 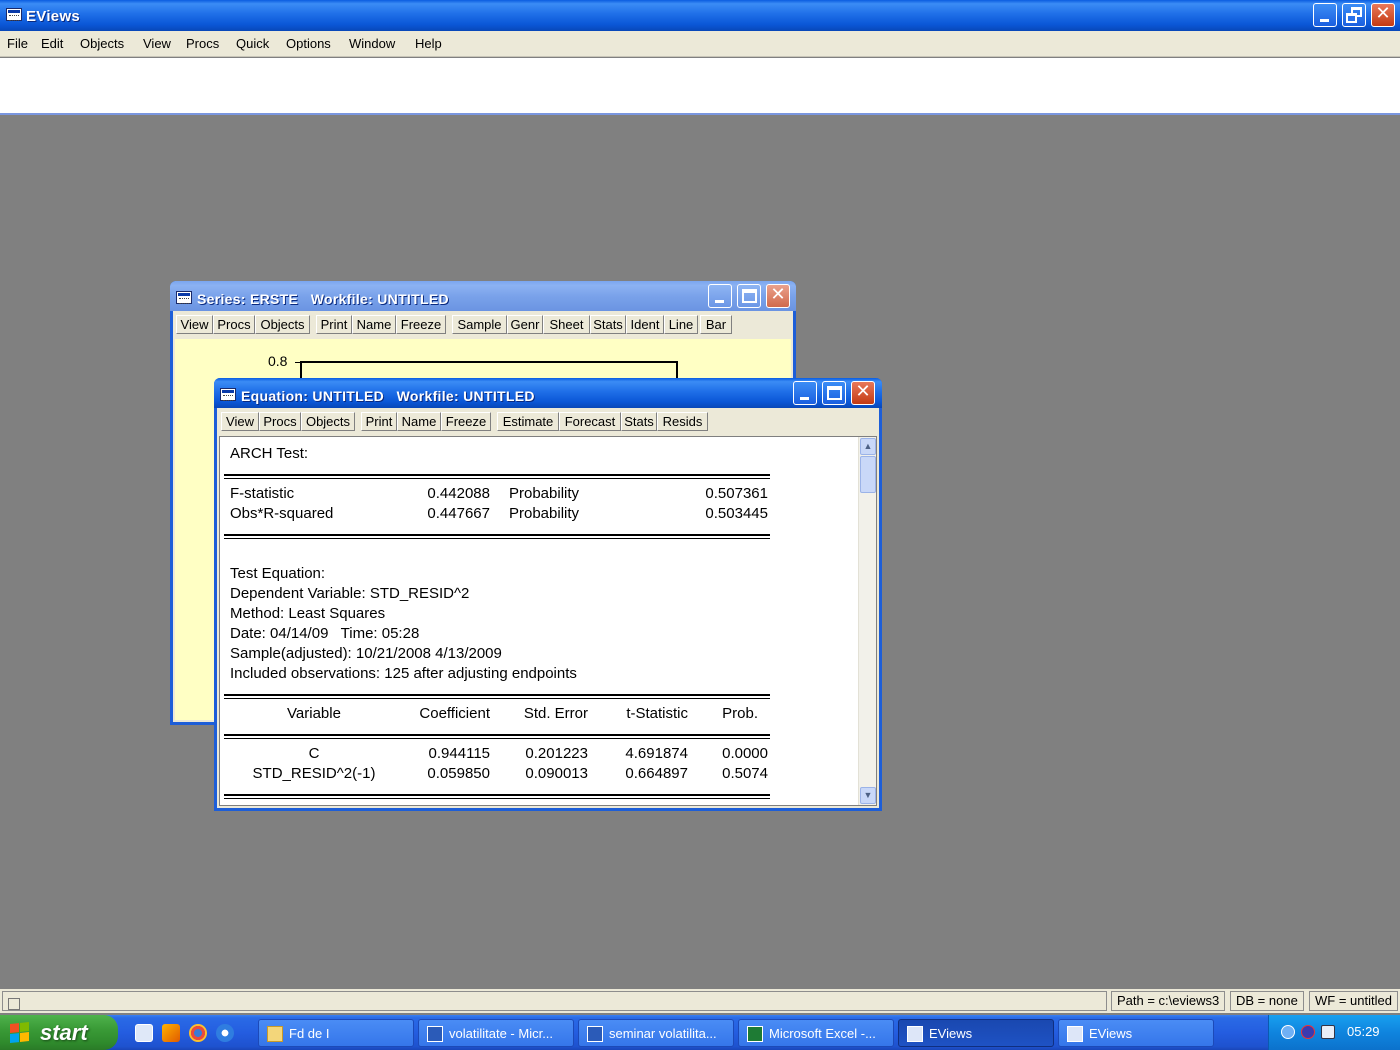 I want to click on status-wf: WF = untitled, so click(x=1353, y=1001).